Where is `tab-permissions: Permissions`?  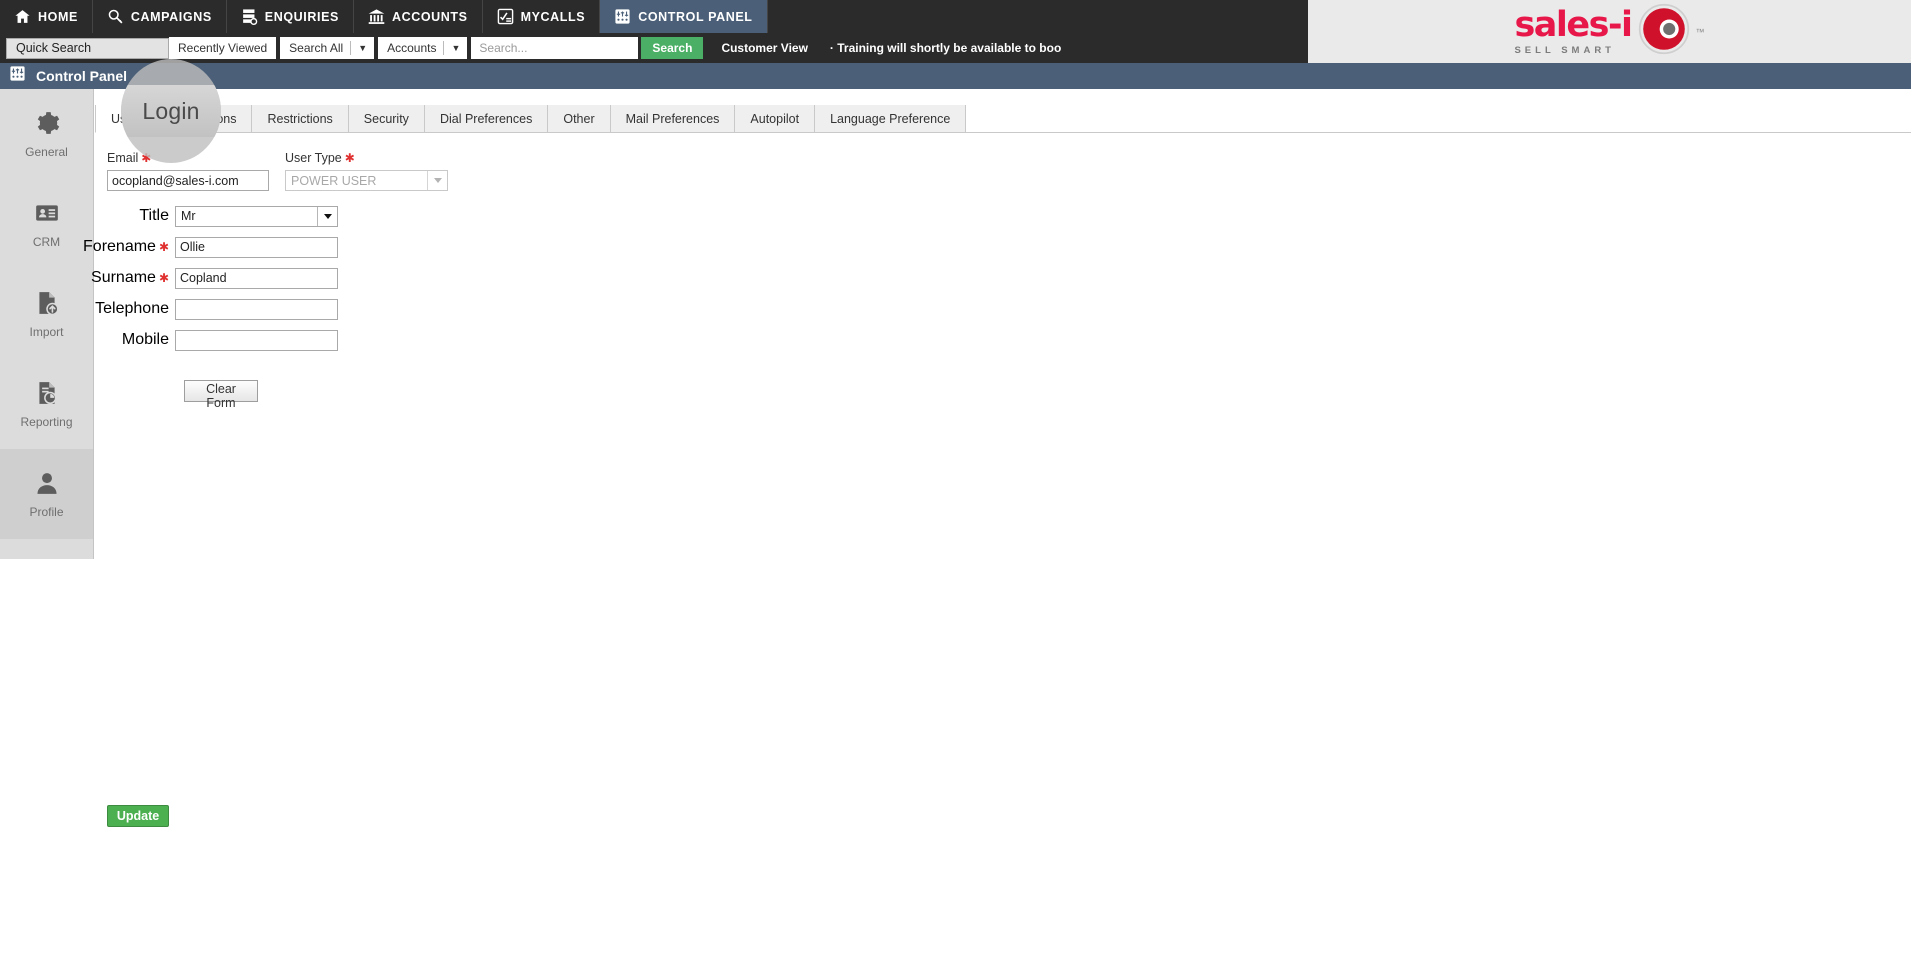
tab-permissions: Permissions is located at coordinates (203, 118).